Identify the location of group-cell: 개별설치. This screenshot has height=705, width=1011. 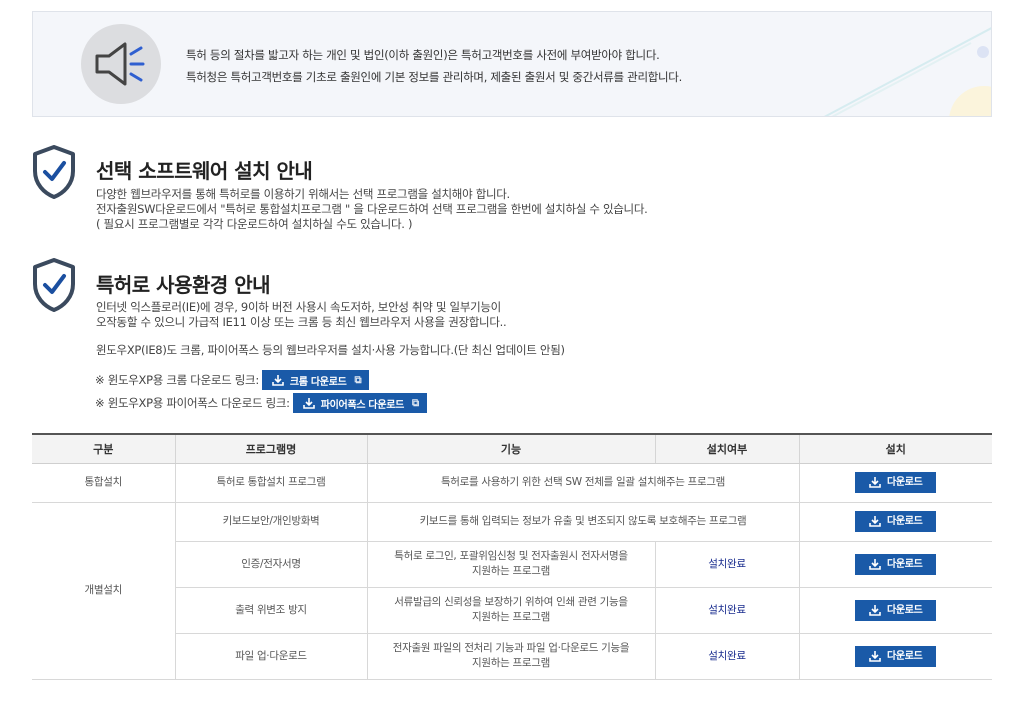
(103, 591).